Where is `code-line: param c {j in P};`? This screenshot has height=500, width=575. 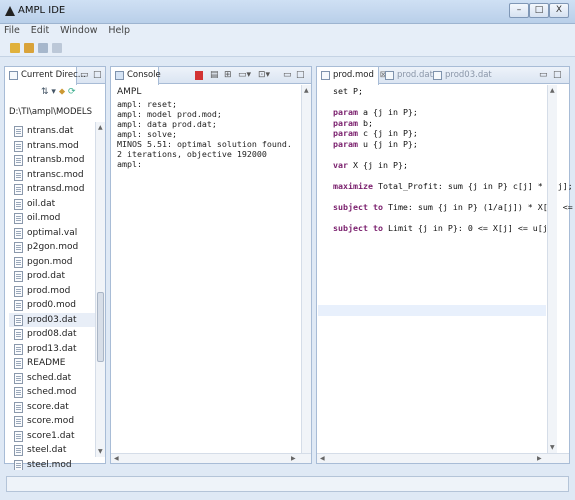
code-line: param c {j in P}; is located at coordinates (454, 133).